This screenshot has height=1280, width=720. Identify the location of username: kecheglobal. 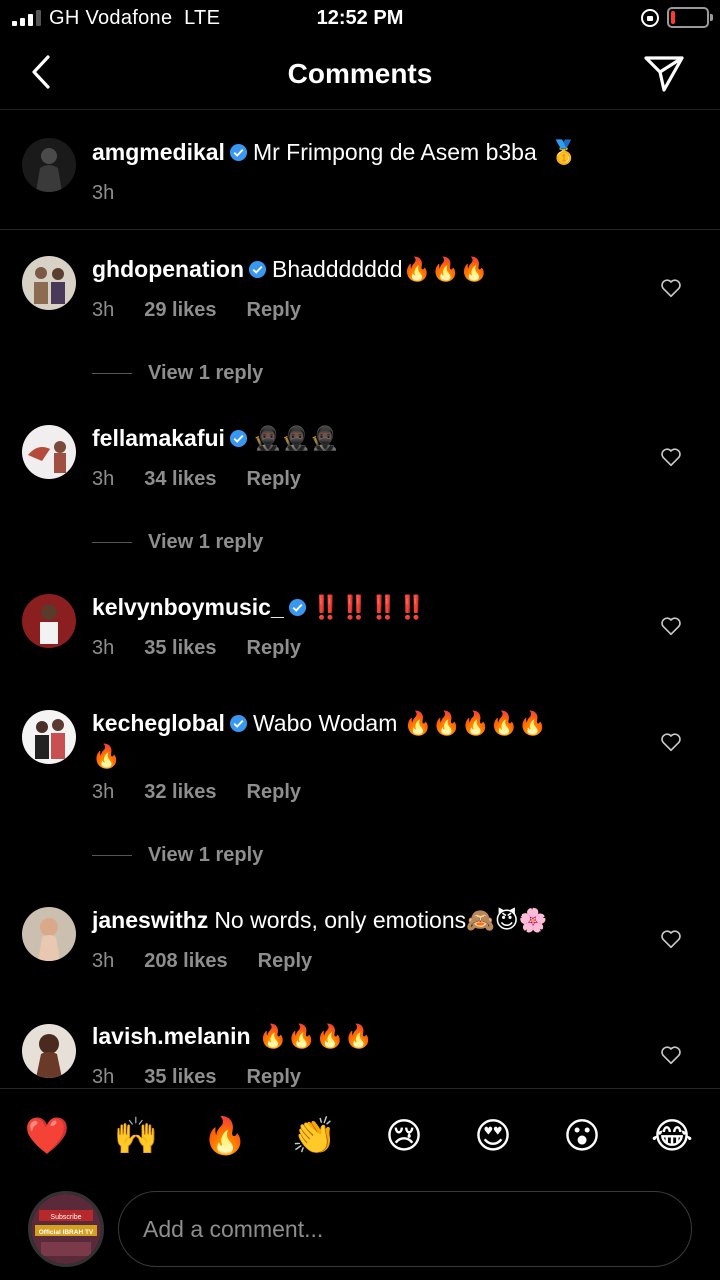
(158, 723).